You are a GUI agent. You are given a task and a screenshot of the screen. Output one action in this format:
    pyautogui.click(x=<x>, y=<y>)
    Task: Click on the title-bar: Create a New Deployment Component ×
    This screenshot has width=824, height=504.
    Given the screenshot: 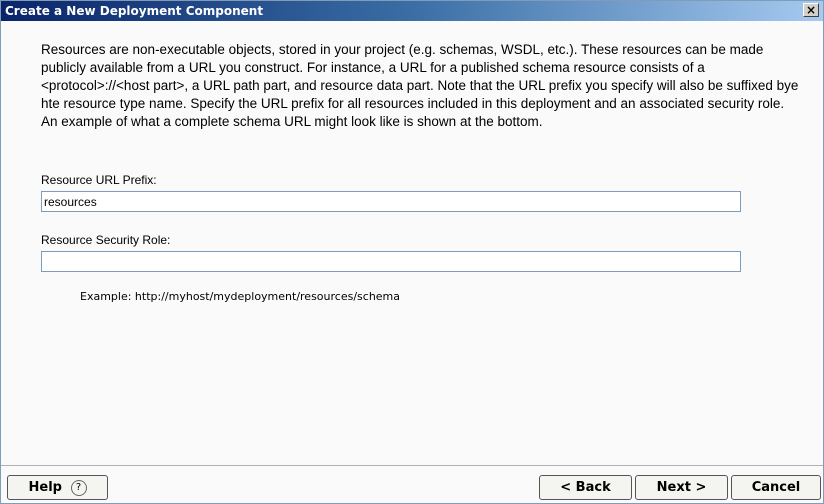 What is the action you would take?
    pyautogui.click(x=412, y=11)
    